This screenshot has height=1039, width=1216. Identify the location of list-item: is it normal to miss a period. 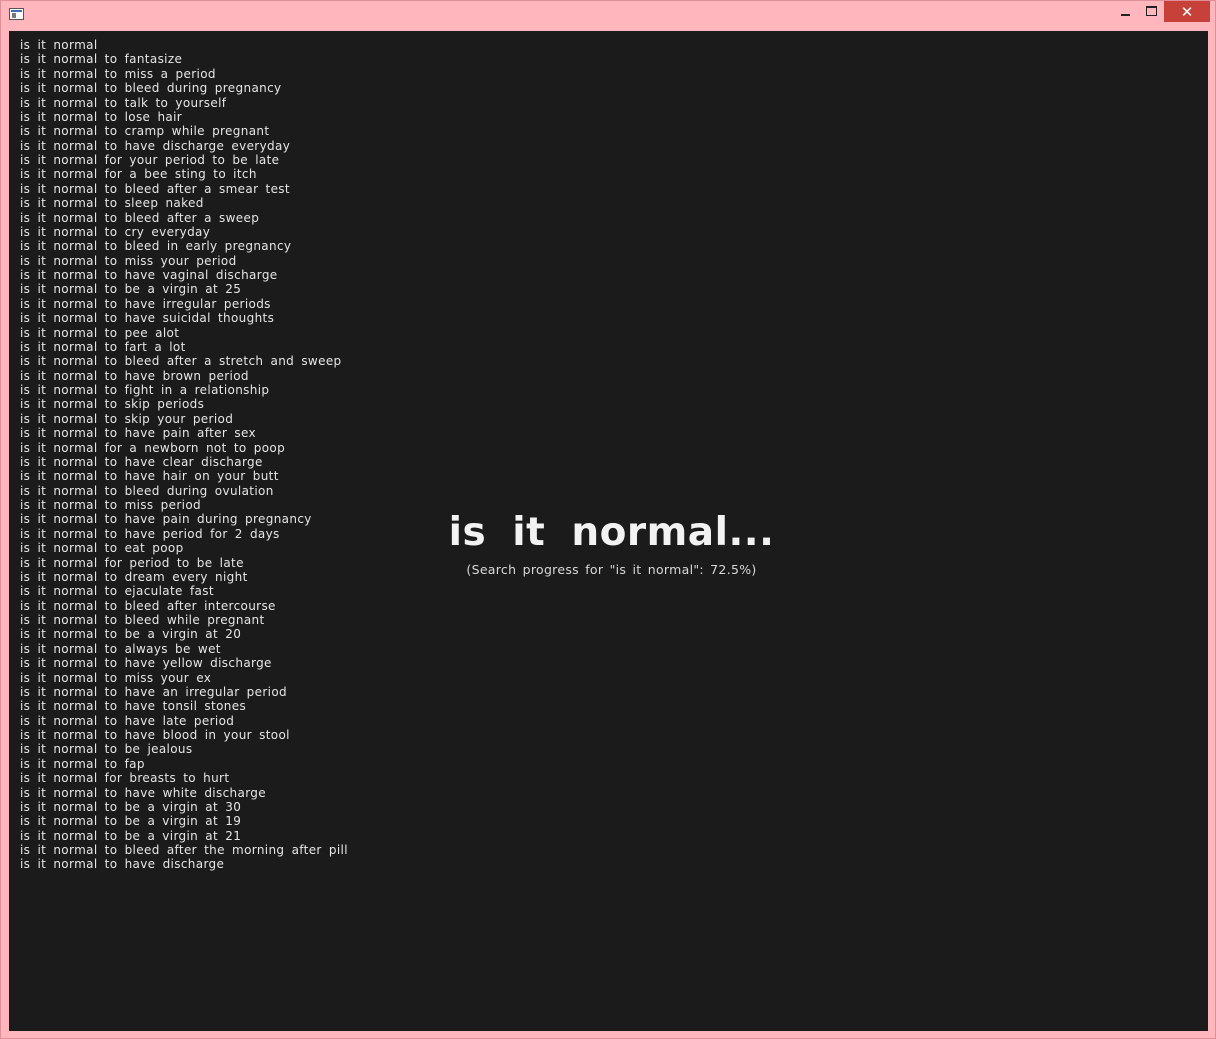
(118, 73).